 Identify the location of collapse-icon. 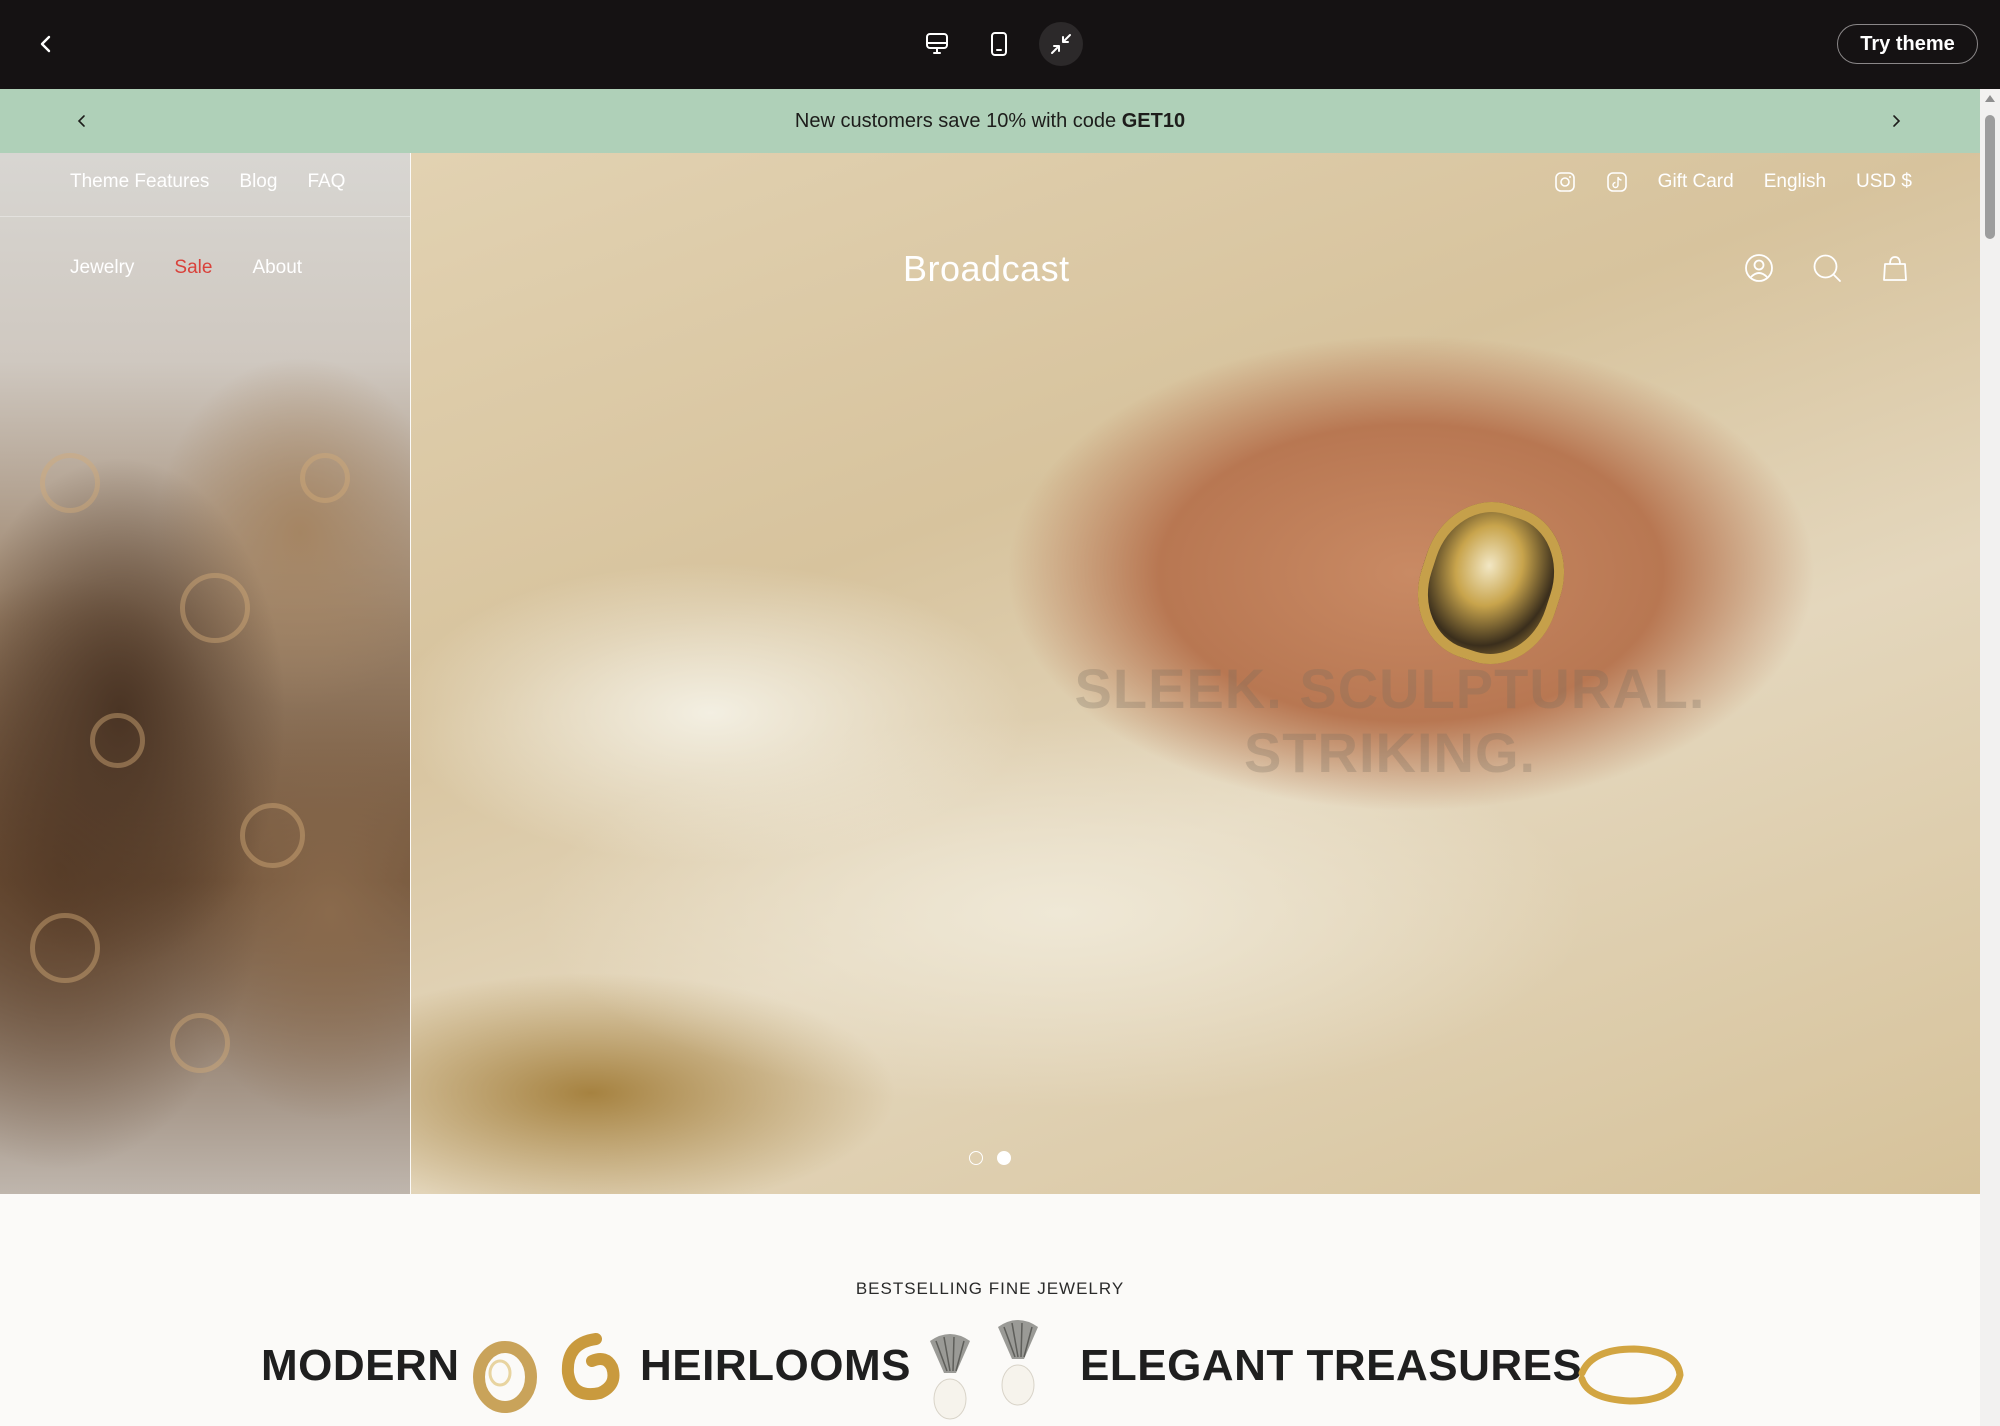
(1061, 44).